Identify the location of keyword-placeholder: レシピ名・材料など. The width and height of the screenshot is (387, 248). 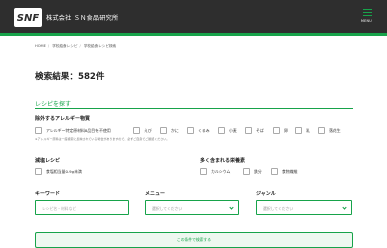
(59, 208).